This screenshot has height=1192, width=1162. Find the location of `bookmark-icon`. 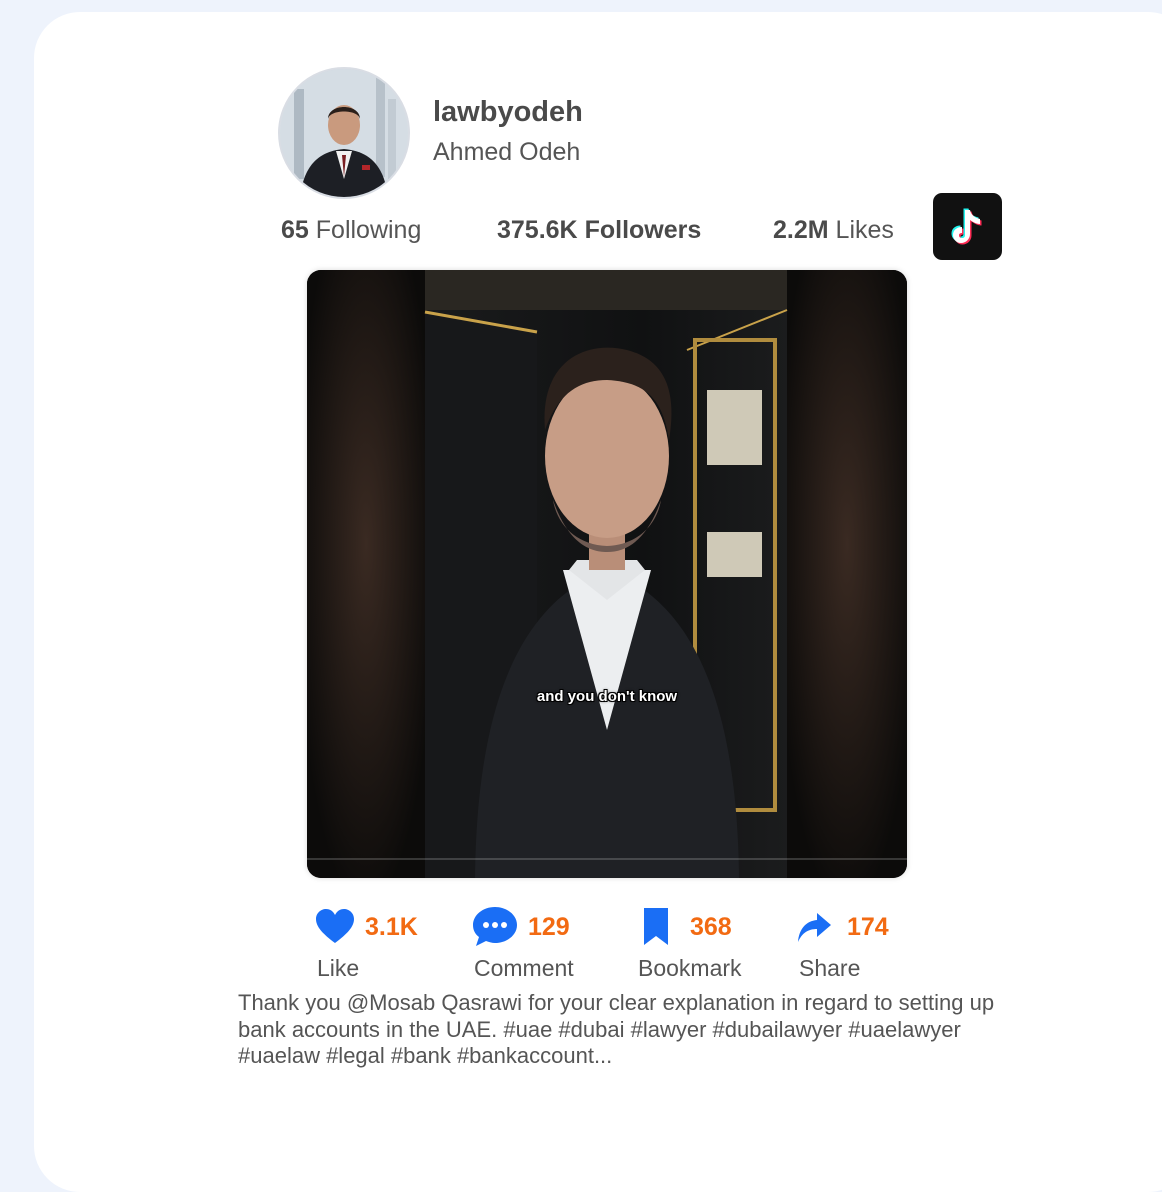

bookmark-icon is located at coordinates (656, 926).